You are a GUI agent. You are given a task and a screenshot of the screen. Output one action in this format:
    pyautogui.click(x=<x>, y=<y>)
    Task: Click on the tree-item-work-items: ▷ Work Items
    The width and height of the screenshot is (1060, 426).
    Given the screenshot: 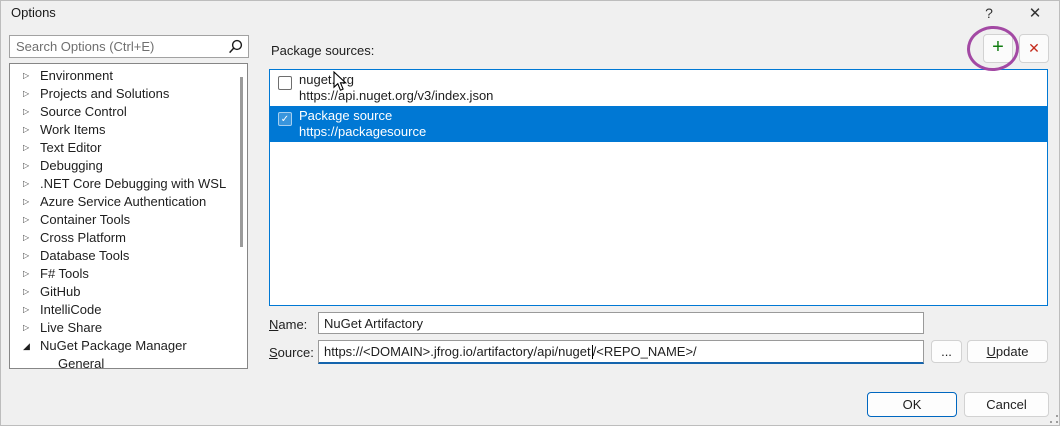 What is the action you would take?
    pyautogui.click(x=128, y=130)
    